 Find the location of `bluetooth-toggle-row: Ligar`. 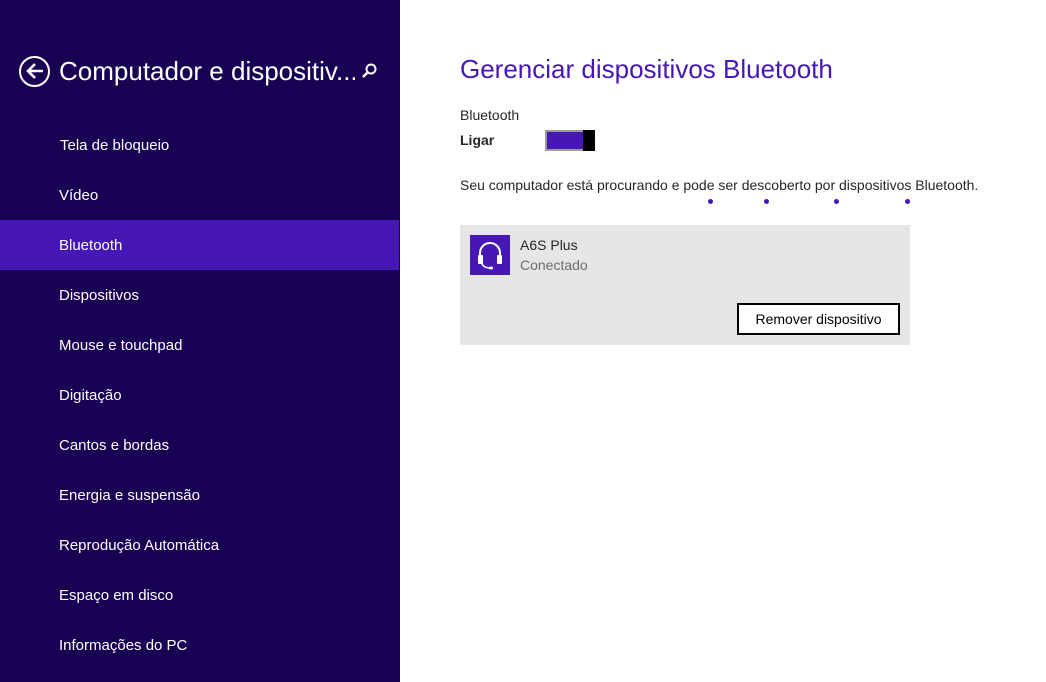

bluetooth-toggle-row: Ligar is located at coordinates (527, 140).